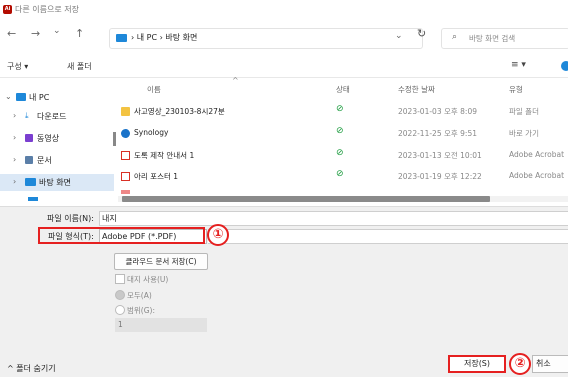 This screenshot has width=568, height=377. What do you see at coordinates (388, 236) in the screenshot?
I see `filetype-select-extension` at bounding box center [388, 236].